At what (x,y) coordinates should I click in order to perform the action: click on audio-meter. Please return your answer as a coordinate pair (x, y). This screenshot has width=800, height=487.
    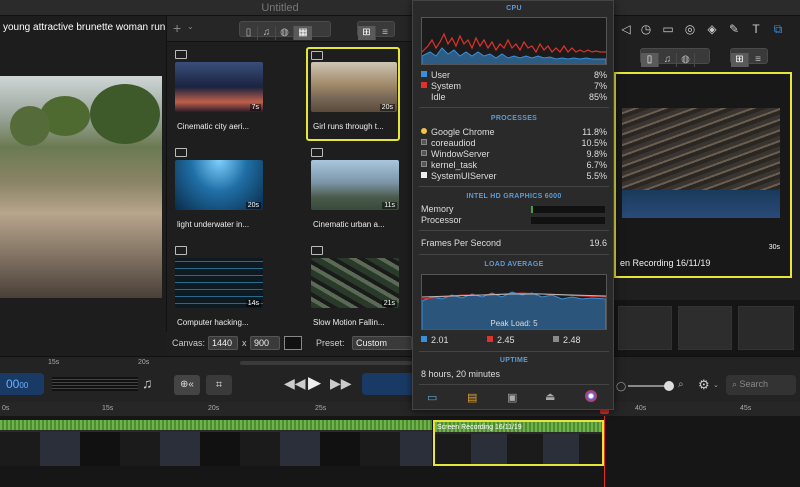
    Looking at the image, I should click on (95, 384).